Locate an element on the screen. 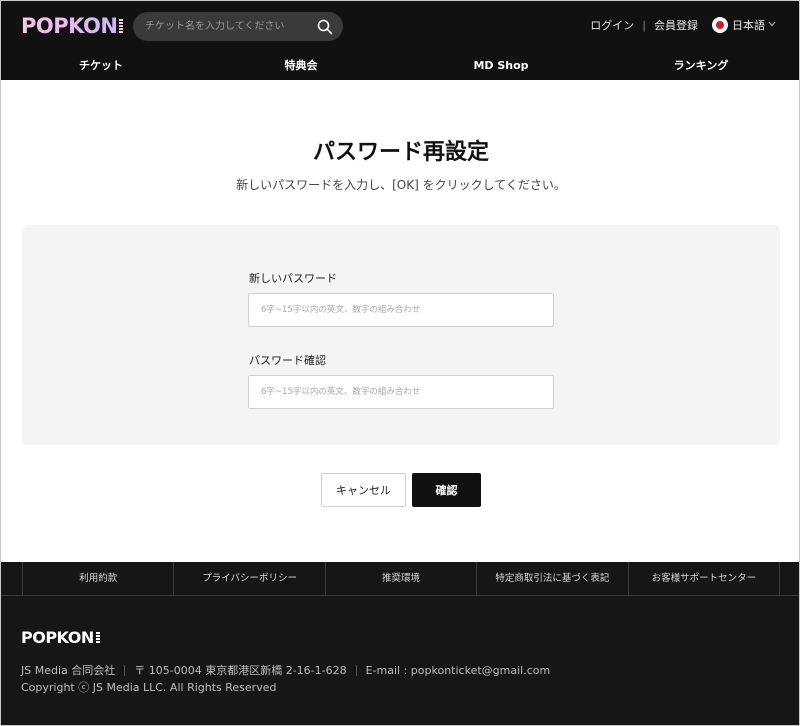 The width and height of the screenshot is (800, 726). header: POPKON ログイン | 会員登録 日本語 is located at coordinates (400, 26).